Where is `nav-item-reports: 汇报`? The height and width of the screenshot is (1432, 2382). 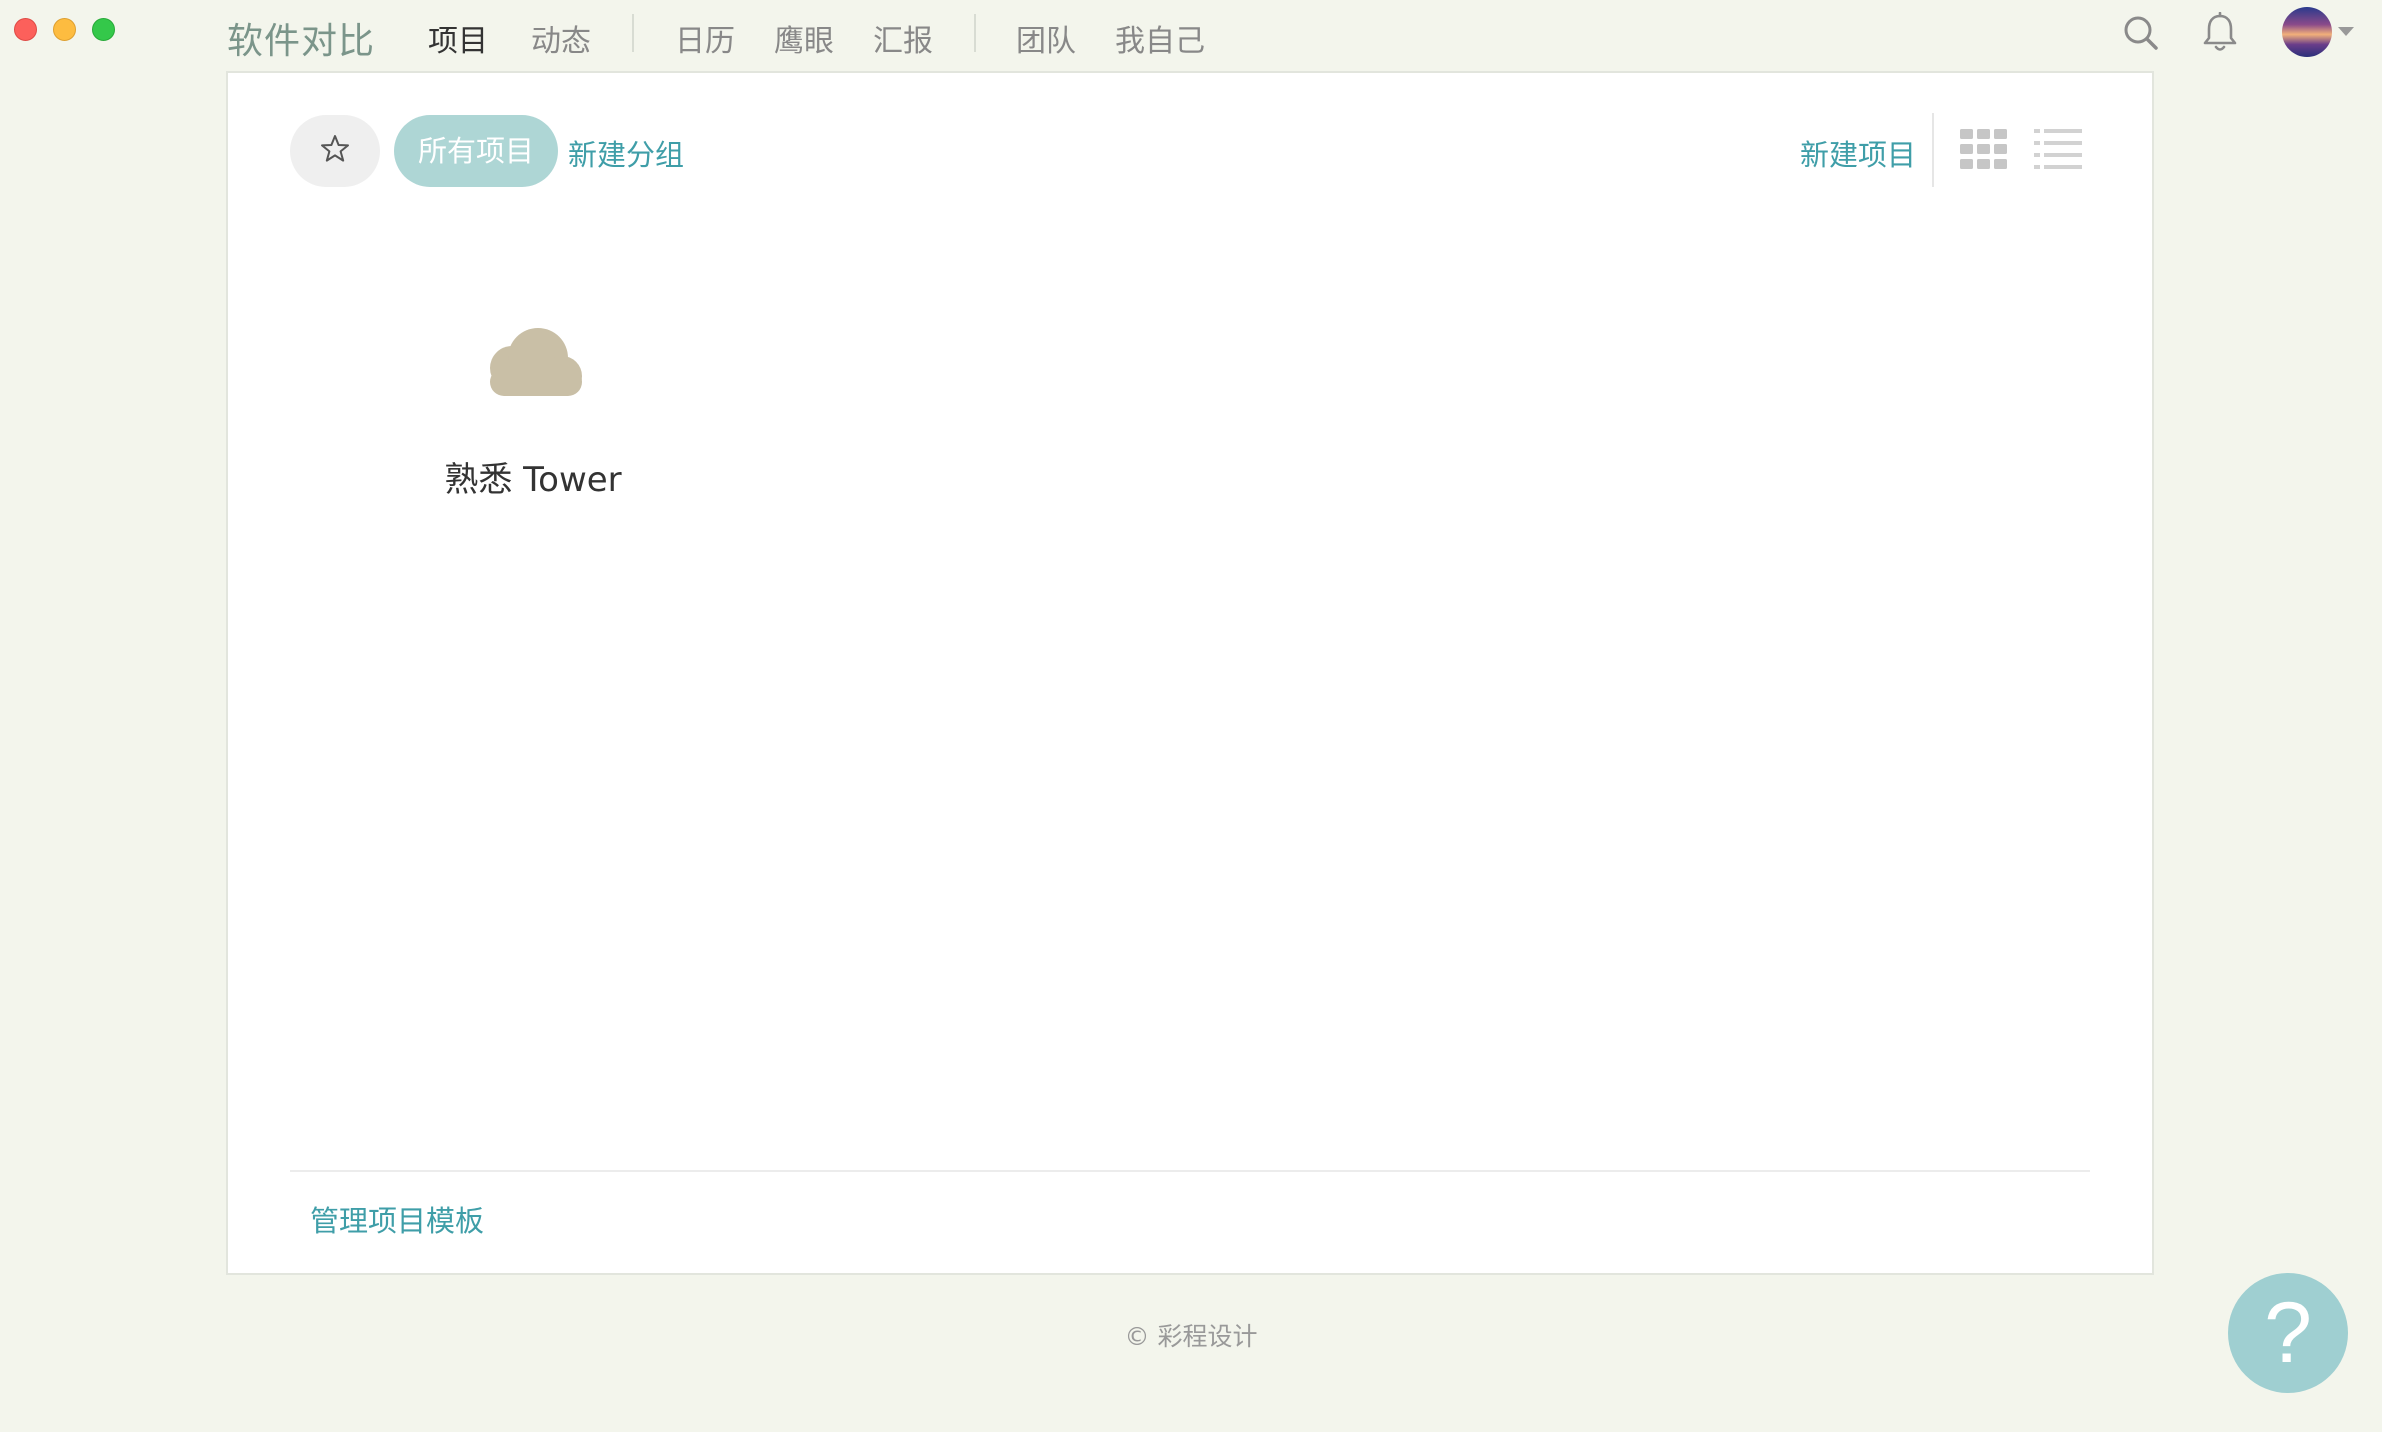
nav-item-reports: 汇报 is located at coordinates (903, 38).